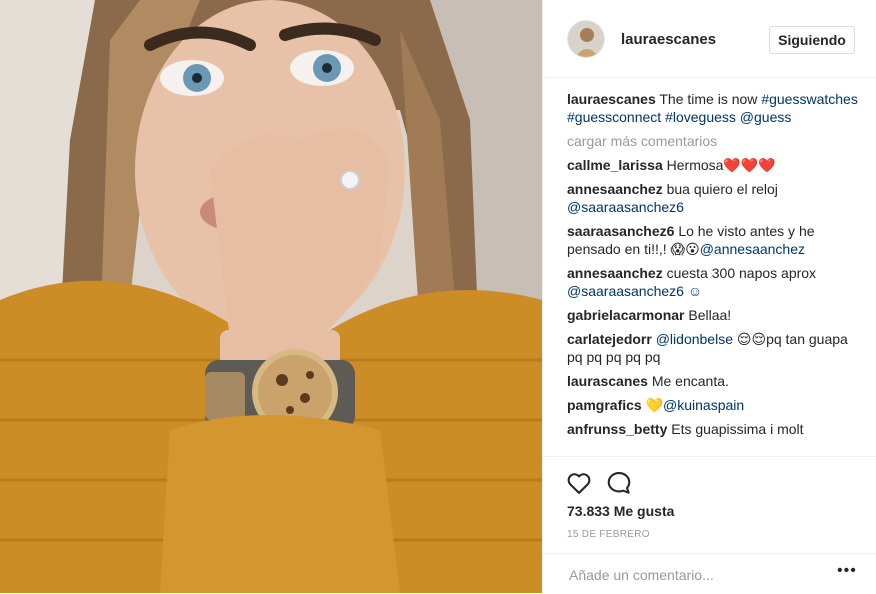 The width and height of the screenshot is (876, 594). What do you see at coordinates (625, 207) in the screenshot?
I see `comment-mention: @saaraasanchez6` at bounding box center [625, 207].